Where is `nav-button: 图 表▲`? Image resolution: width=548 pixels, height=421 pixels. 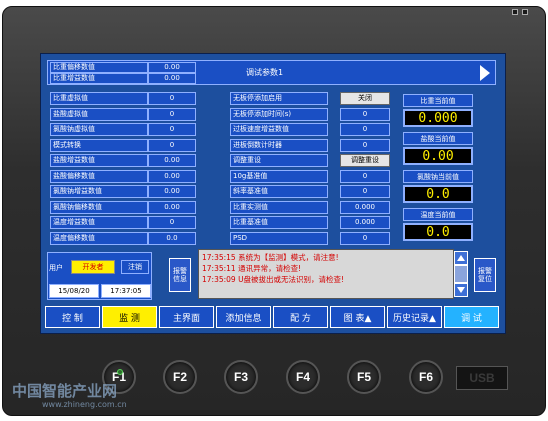 nav-button: 图 表▲ is located at coordinates (357, 317).